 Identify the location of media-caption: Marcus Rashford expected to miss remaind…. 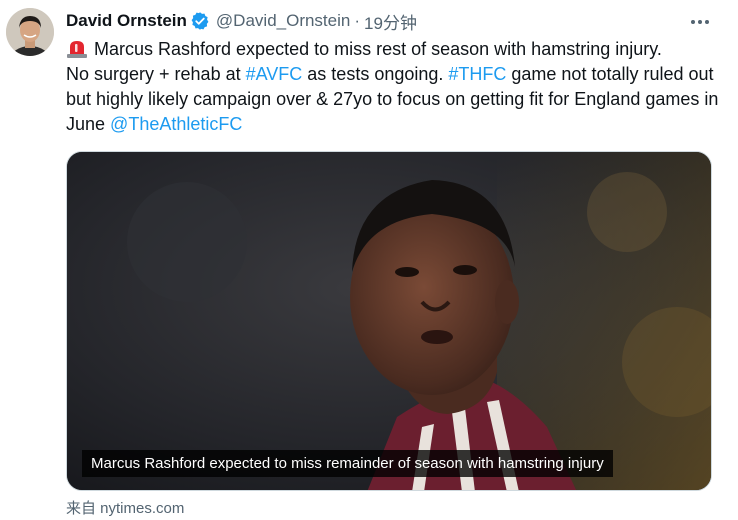
(347, 463).